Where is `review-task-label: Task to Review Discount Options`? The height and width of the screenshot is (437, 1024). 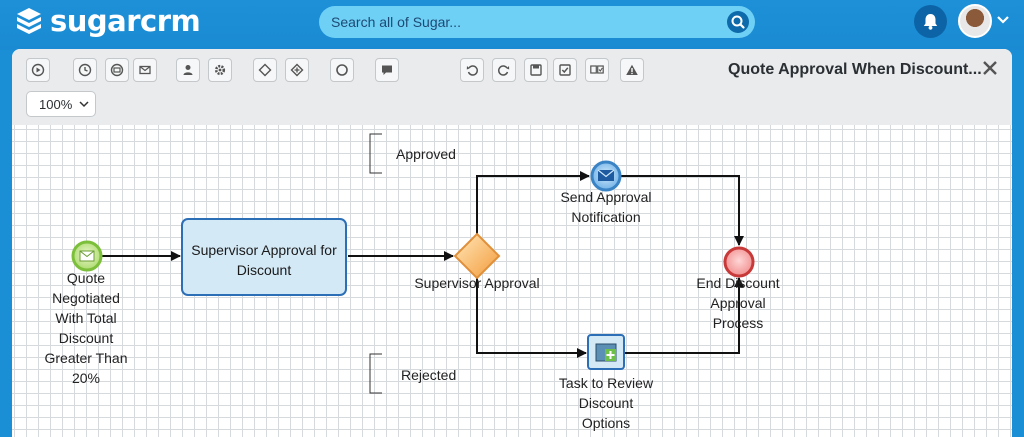 review-task-label: Task to Review Discount Options is located at coordinates (606, 403).